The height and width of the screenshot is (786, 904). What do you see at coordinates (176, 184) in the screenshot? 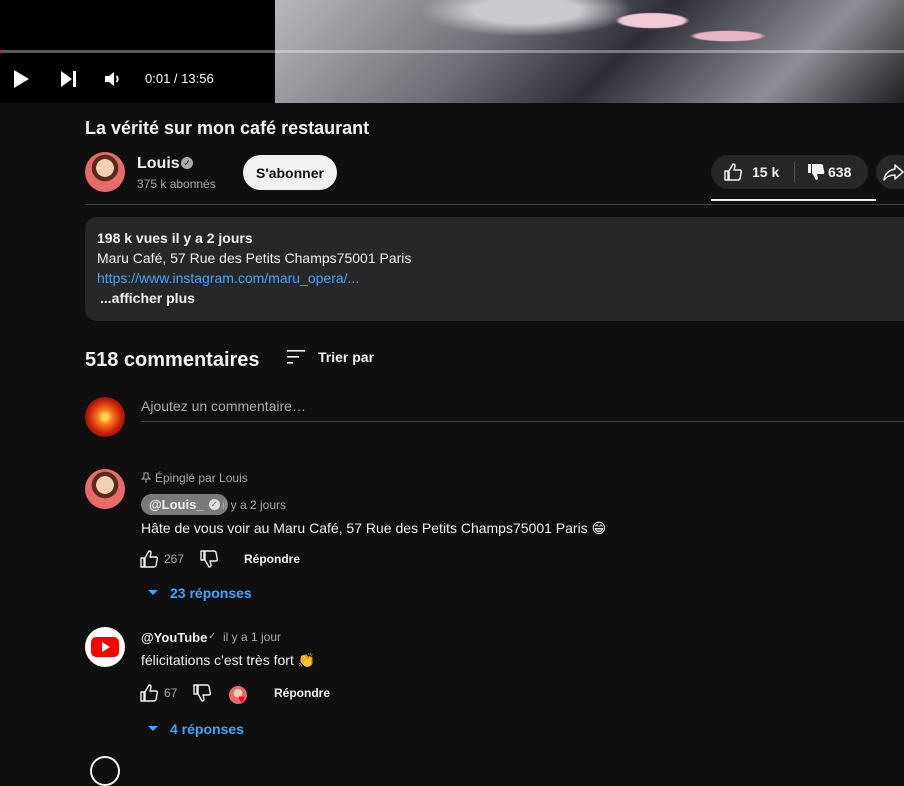
I see `subscriber-count: 375 k abonnés` at bounding box center [176, 184].